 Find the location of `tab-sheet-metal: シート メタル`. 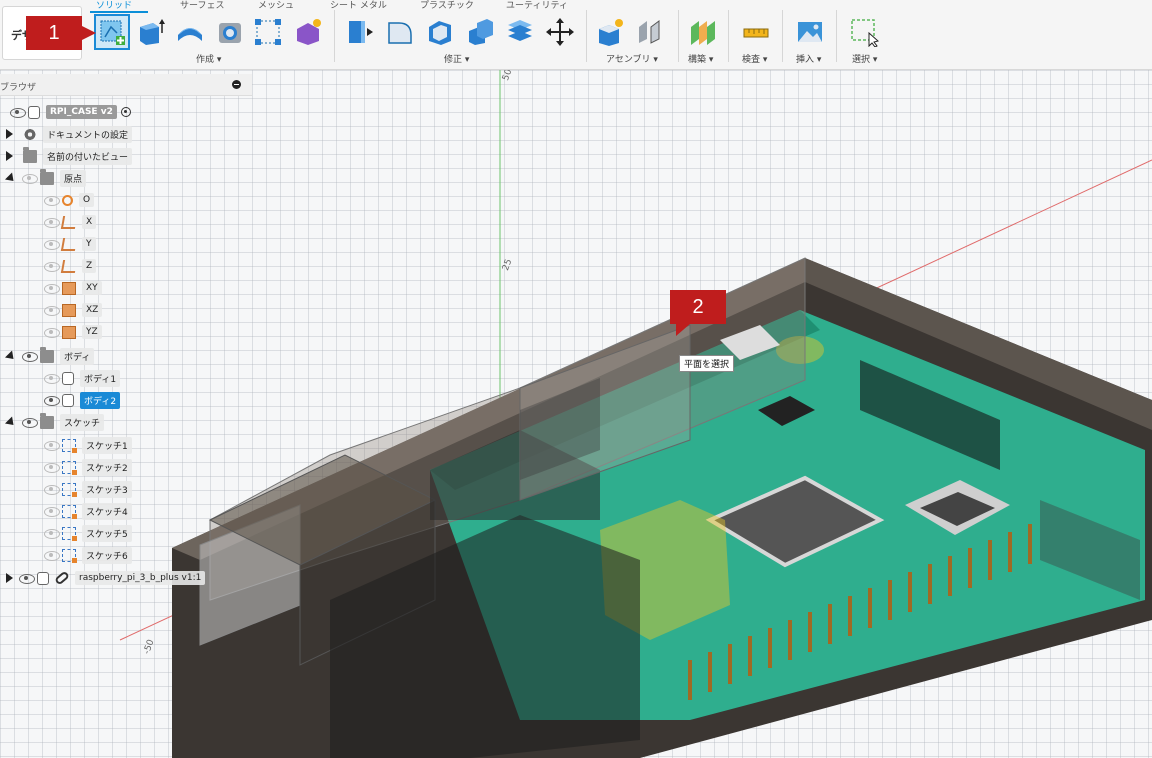

tab-sheet-metal: シート メタル is located at coordinates (358, 5).